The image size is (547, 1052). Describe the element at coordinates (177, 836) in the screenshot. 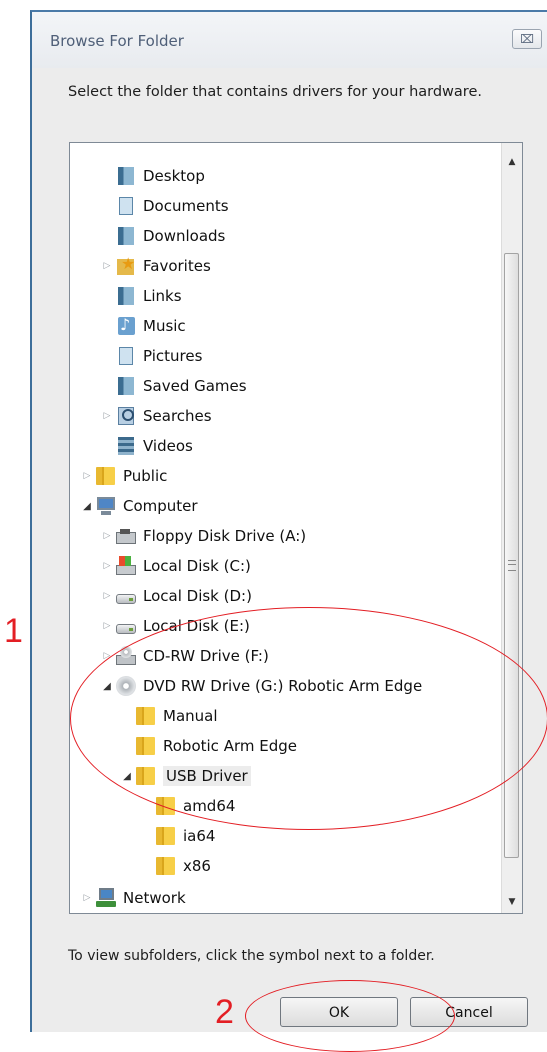

I see `tree-item-ia64: ▷ ia64` at that location.